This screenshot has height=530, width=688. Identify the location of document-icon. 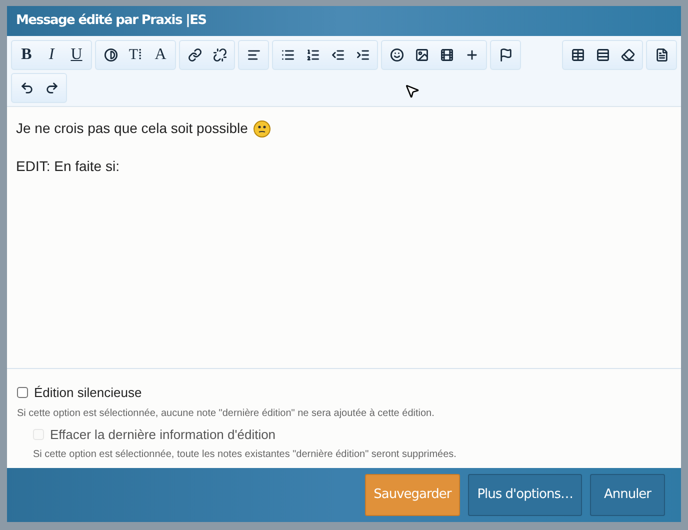
(661, 55).